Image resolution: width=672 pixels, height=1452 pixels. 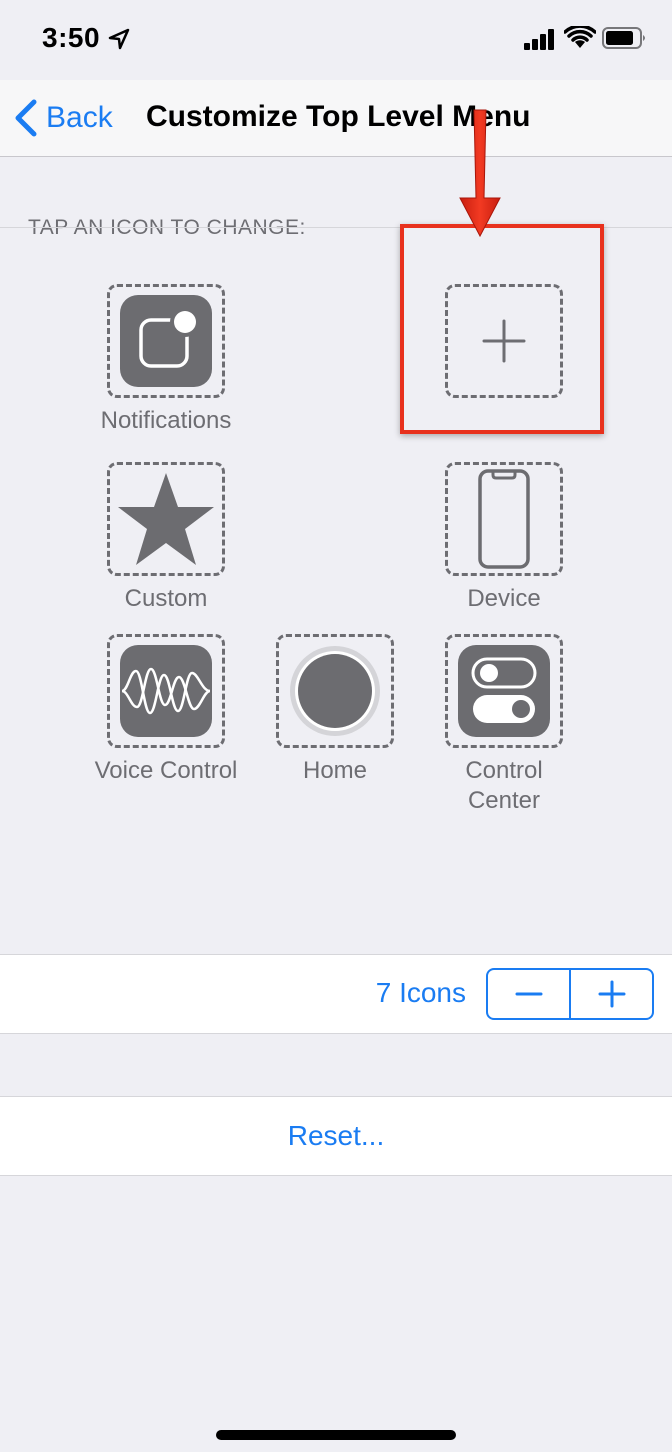 I want to click on slot-label-custom: Custom, so click(x=166, y=598).